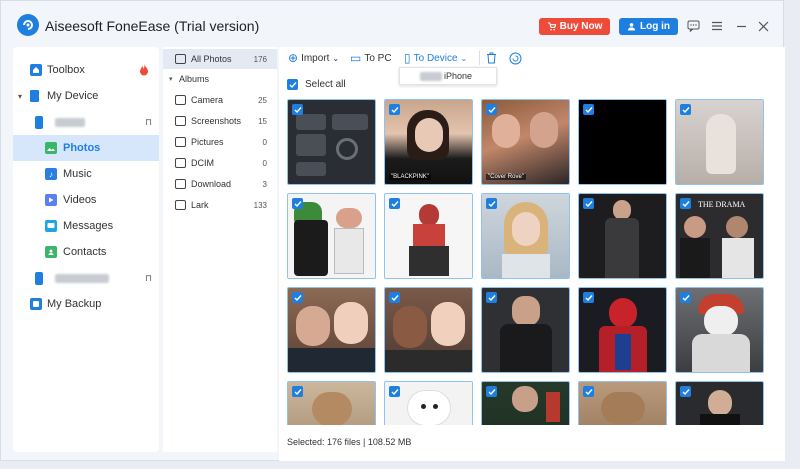 This screenshot has height=469, width=800. Describe the element at coordinates (515, 58) in the screenshot. I see `refresh-button` at that location.